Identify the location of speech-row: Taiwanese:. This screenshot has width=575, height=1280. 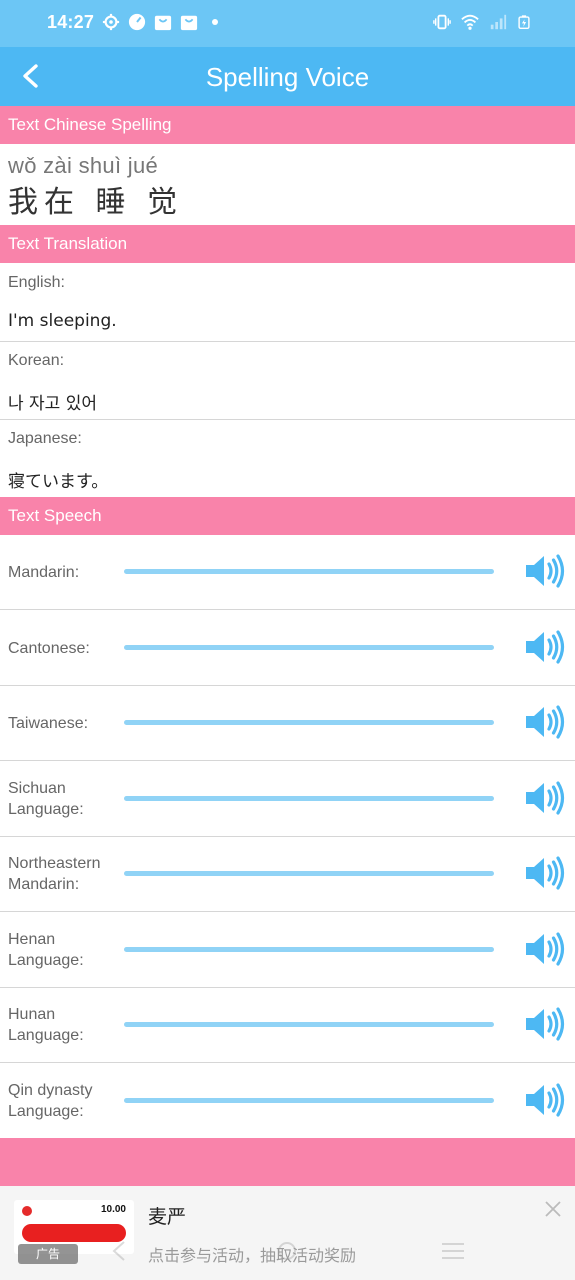
(287, 723).